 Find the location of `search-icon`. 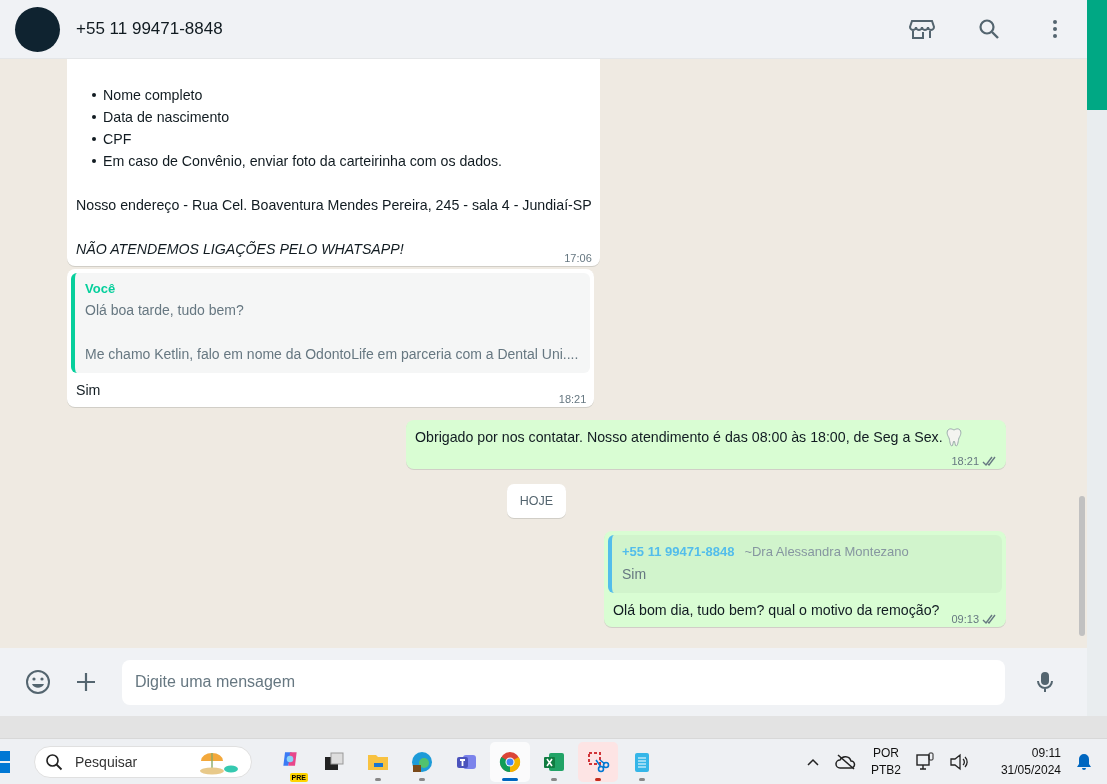

search-icon is located at coordinates (54, 761).